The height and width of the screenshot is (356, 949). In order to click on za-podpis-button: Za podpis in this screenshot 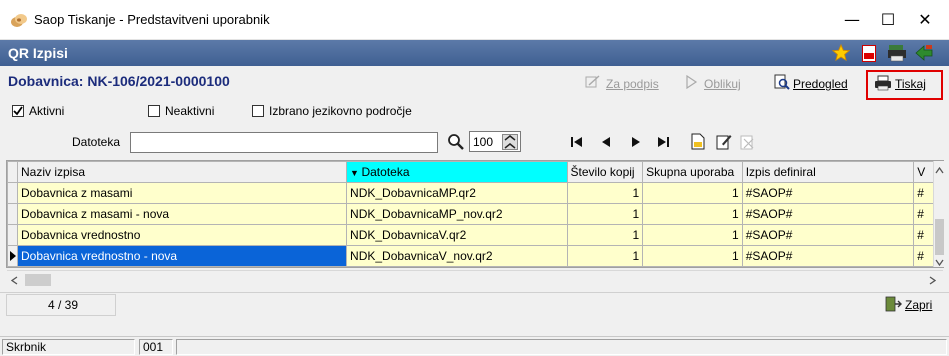, I will do `click(632, 84)`.